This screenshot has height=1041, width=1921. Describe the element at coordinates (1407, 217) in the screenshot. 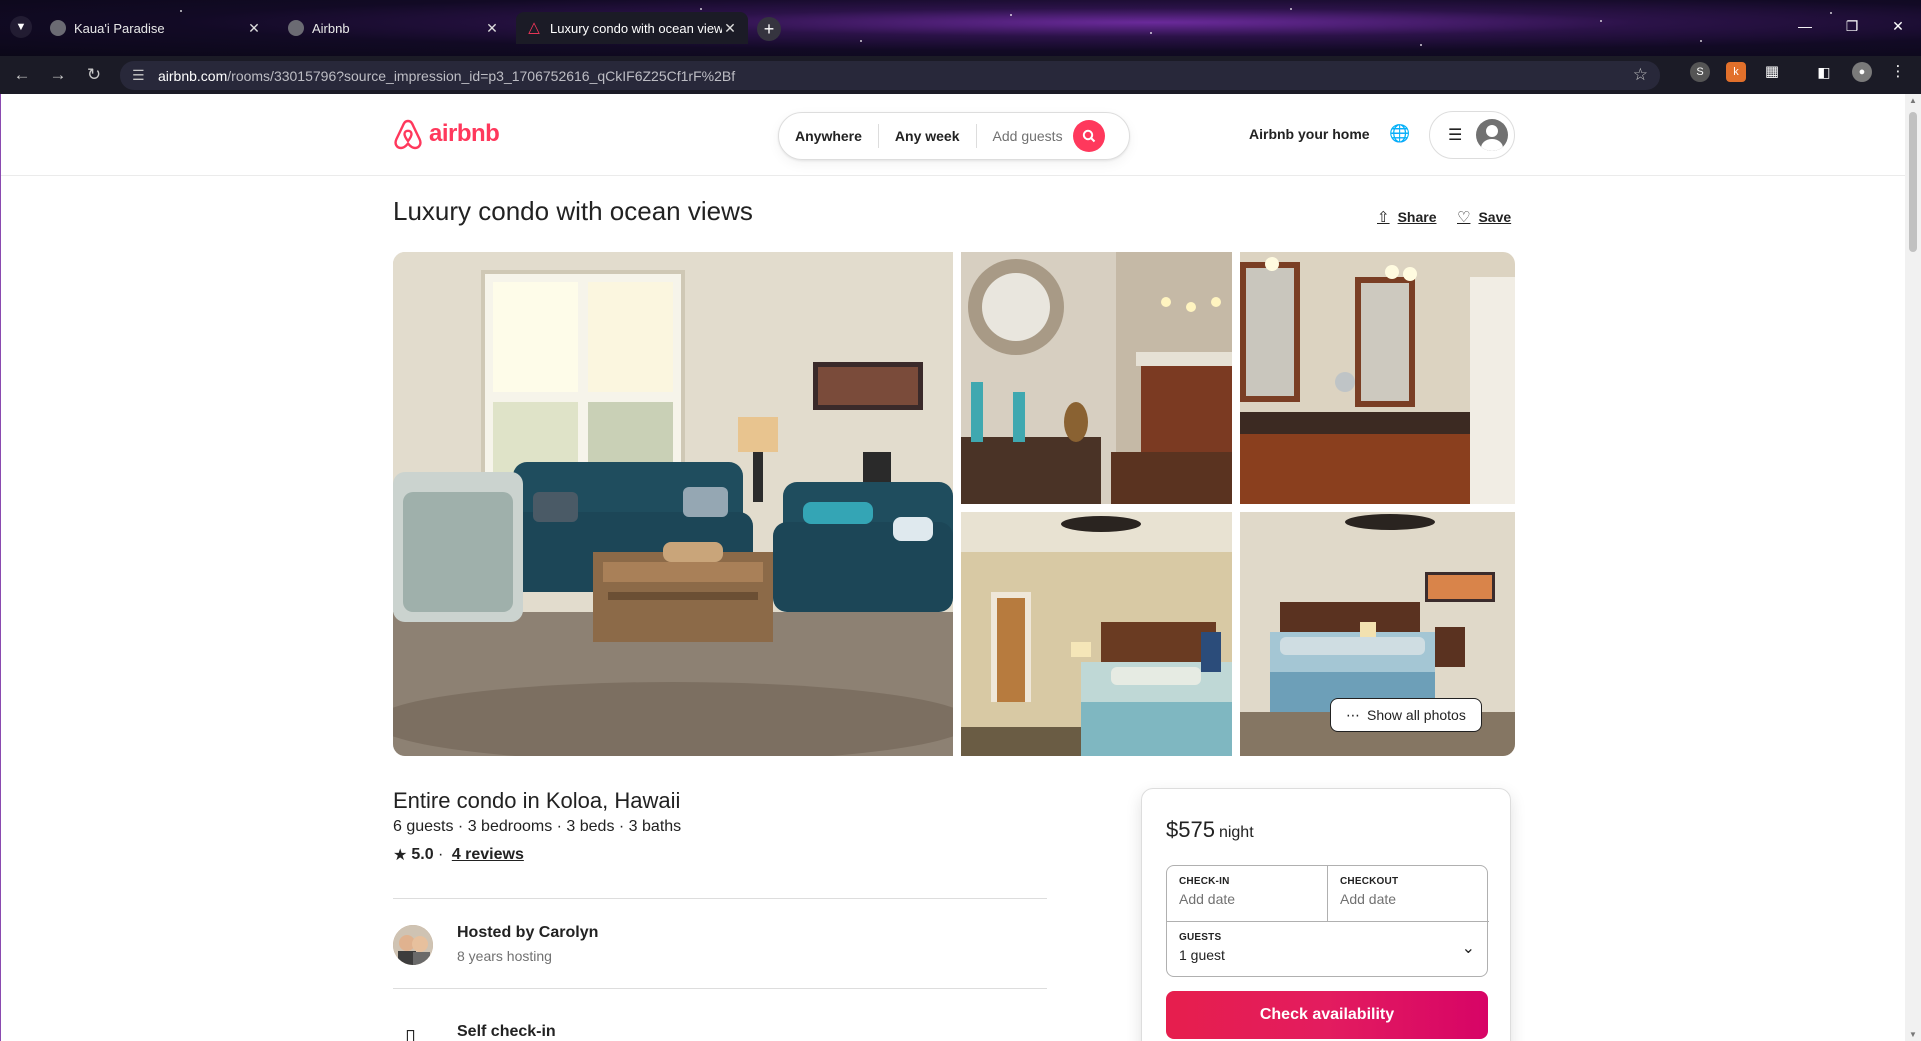

I see `share-button: ⇧ Share` at that location.